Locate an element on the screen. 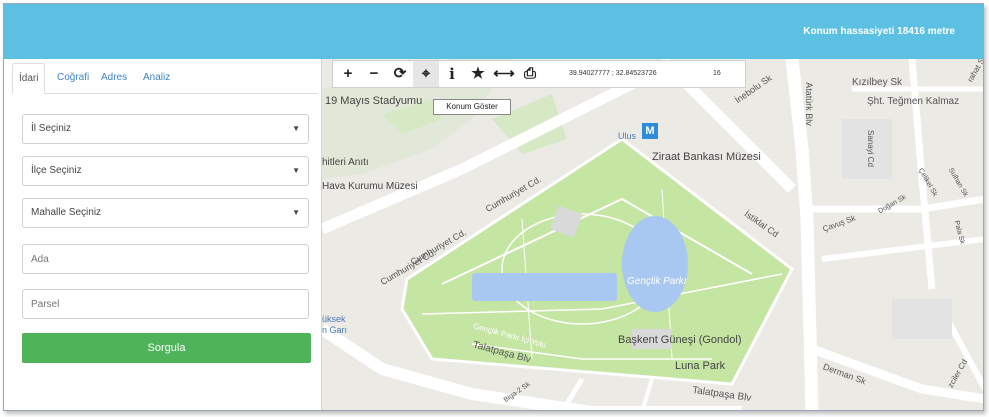 Image resolution: width=989 pixels, height=417 pixels. block-input is located at coordinates (165, 259).